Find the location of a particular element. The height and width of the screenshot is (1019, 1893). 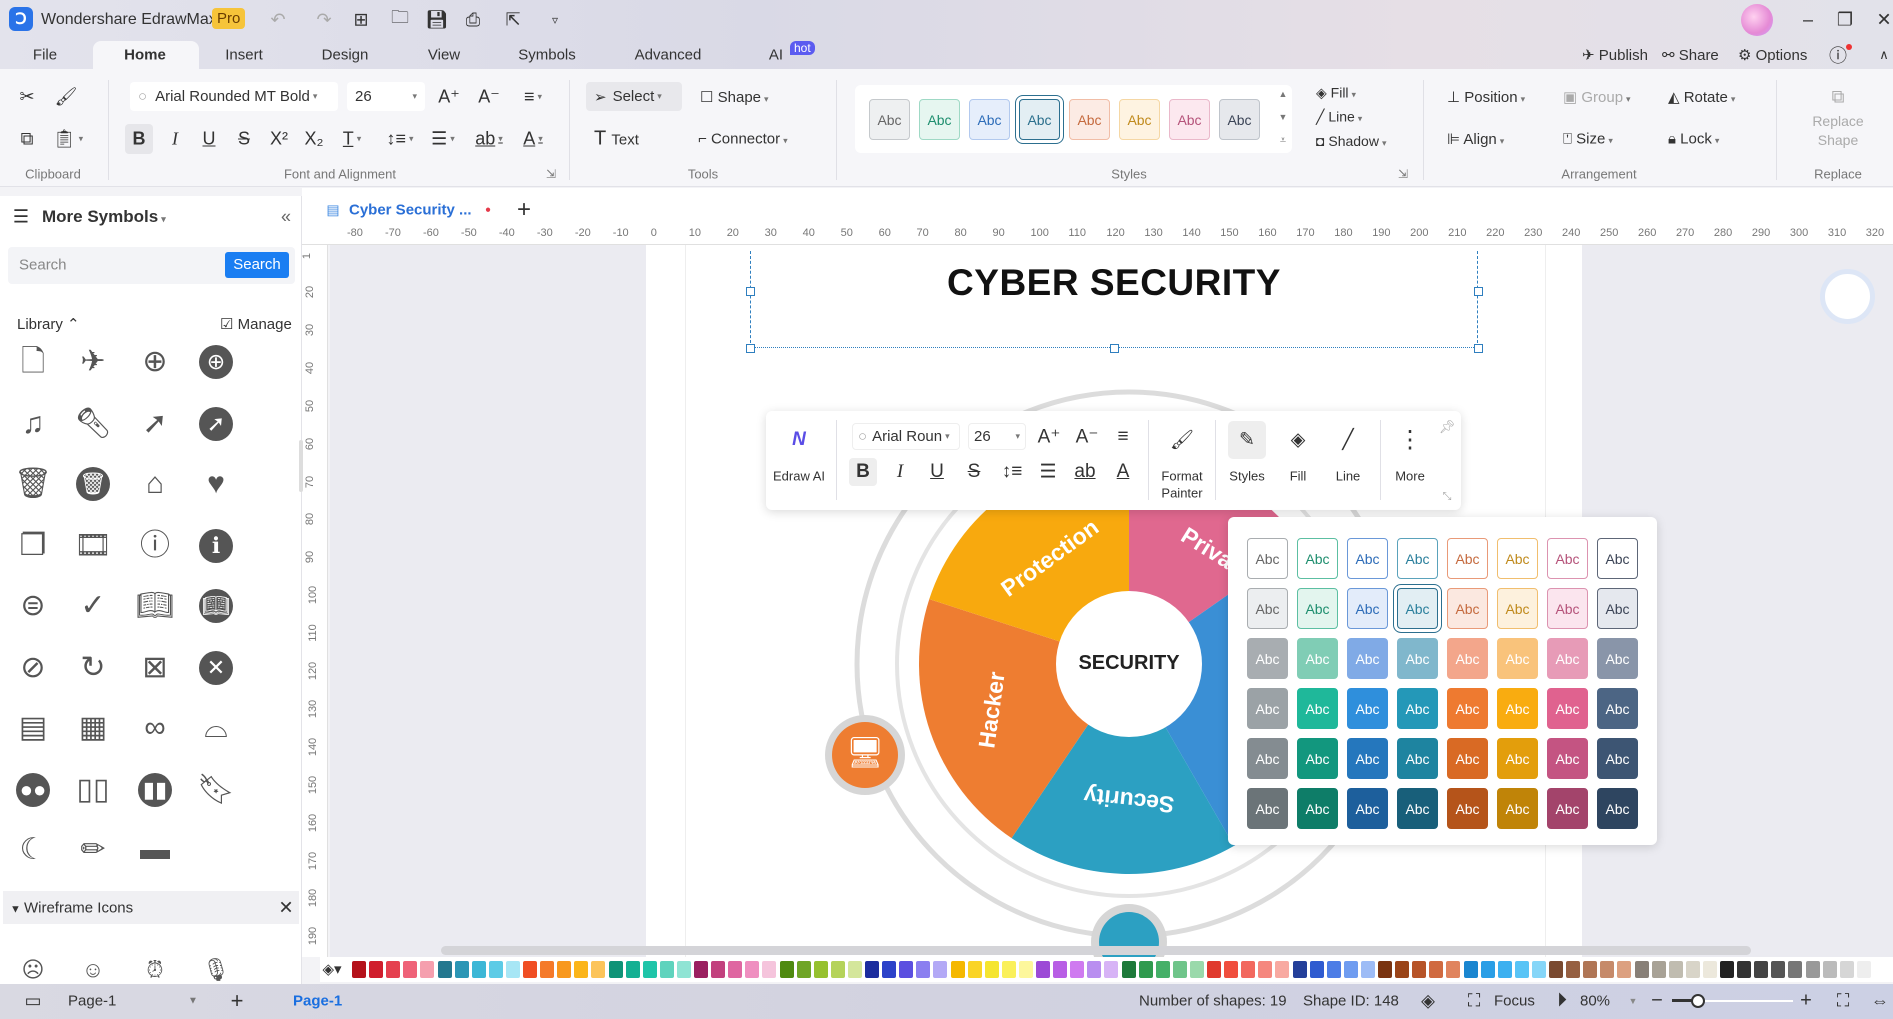

horizontal-scrollbar is located at coordinates (1096, 950).